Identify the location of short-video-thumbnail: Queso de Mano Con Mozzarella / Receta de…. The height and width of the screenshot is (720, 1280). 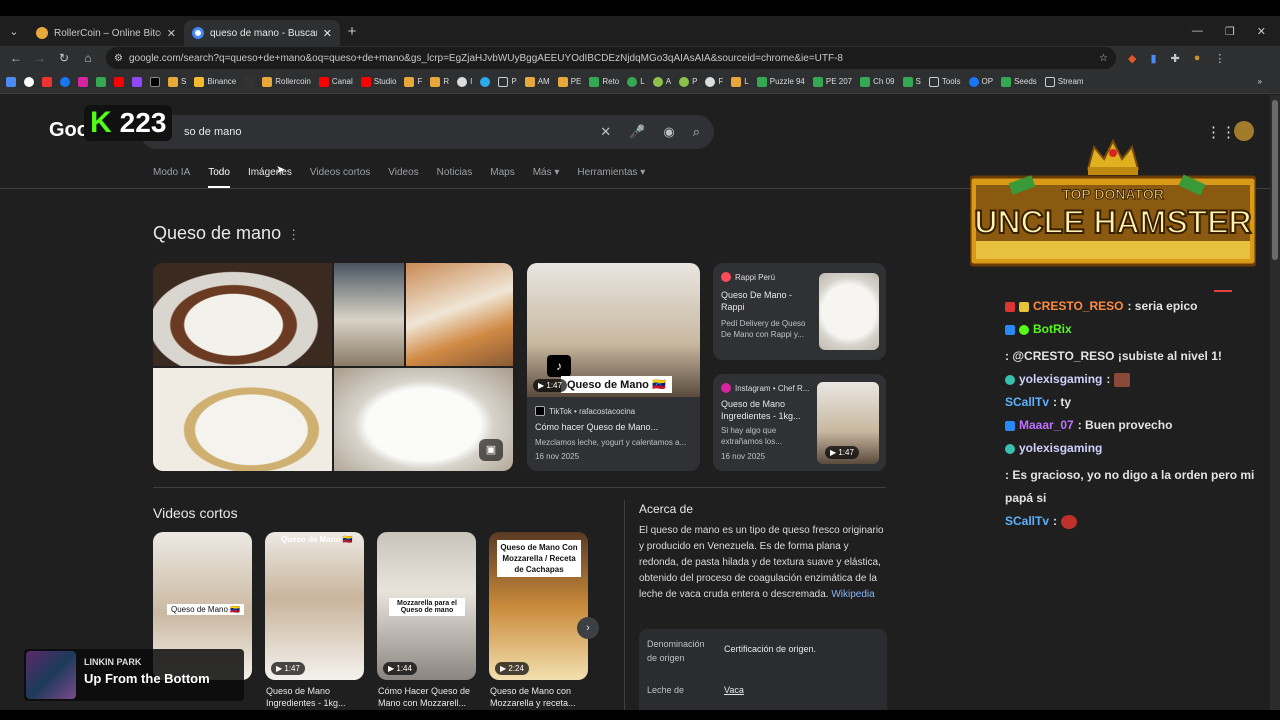
(538, 606).